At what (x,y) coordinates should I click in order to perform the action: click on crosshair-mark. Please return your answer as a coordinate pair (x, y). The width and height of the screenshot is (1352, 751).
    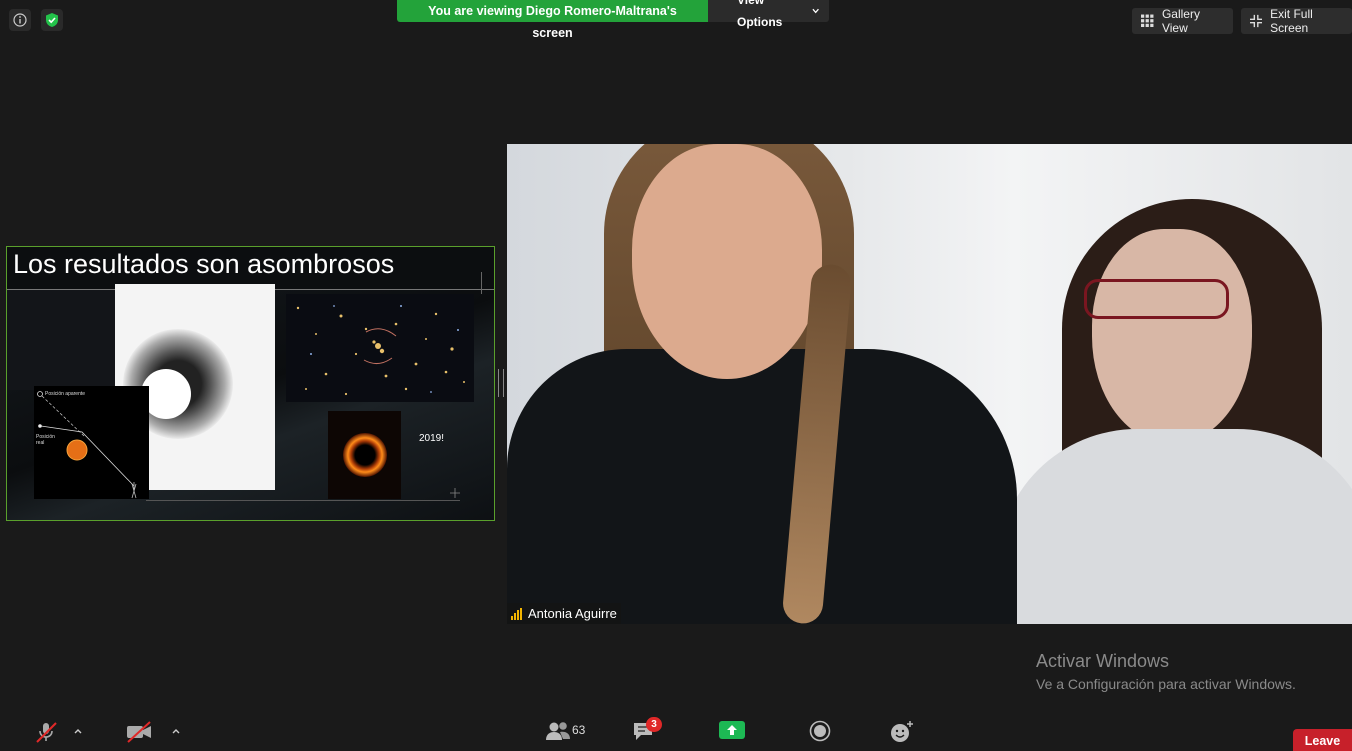
    Looking at the image, I should click on (455, 493).